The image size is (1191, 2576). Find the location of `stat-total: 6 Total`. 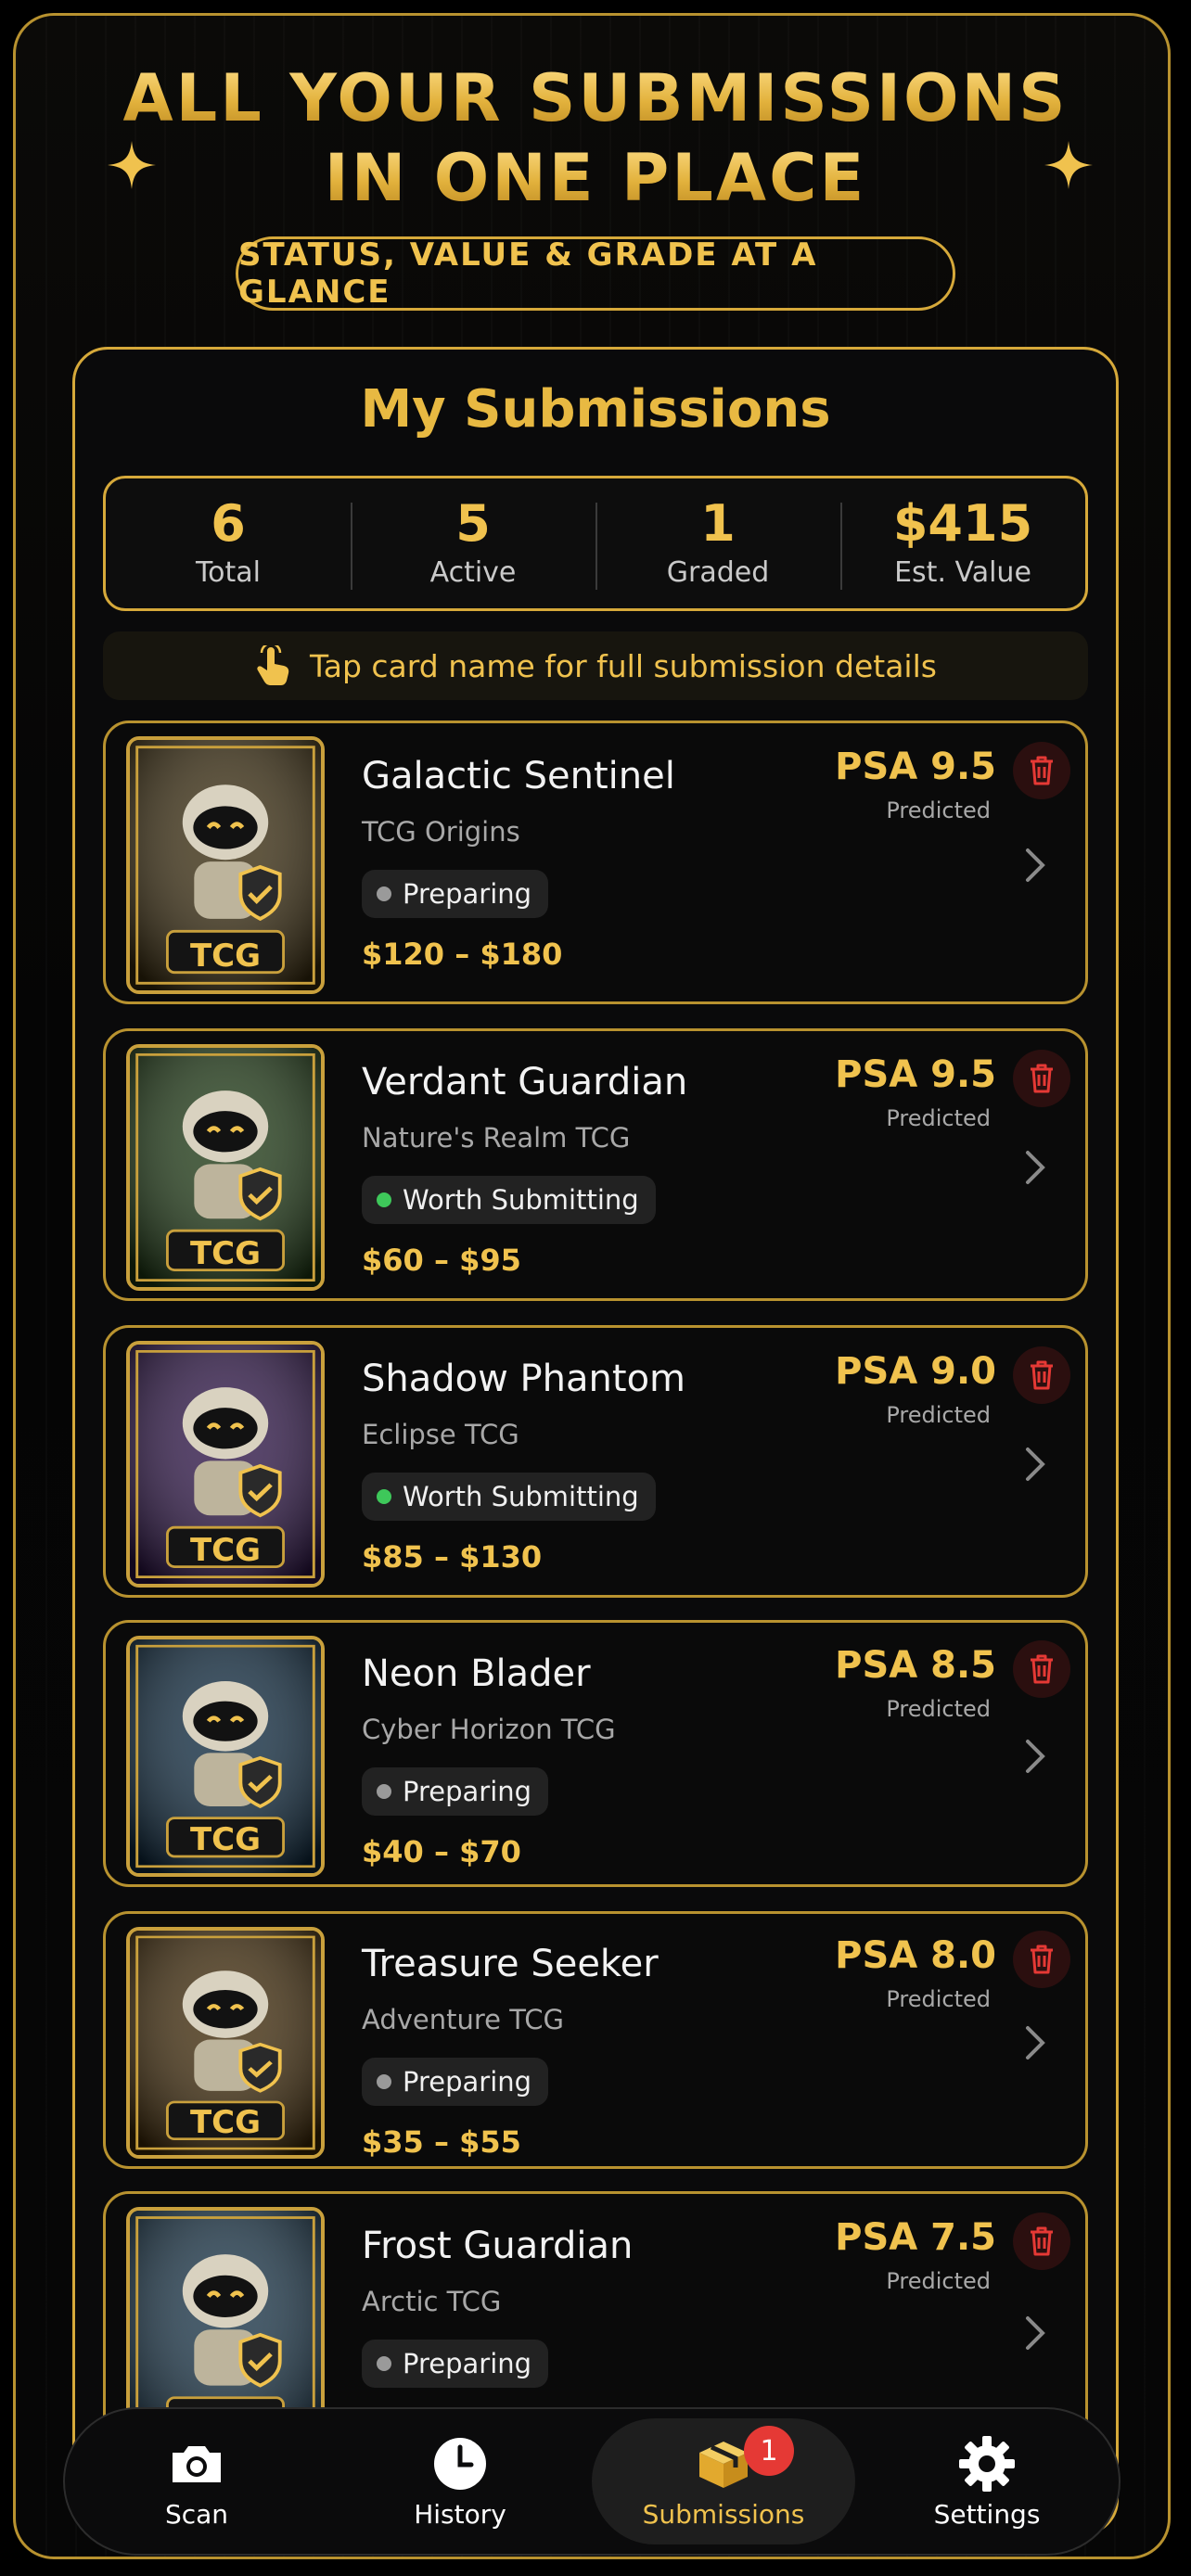

stat-total: 6 Total is located at coordinates (228, 543).